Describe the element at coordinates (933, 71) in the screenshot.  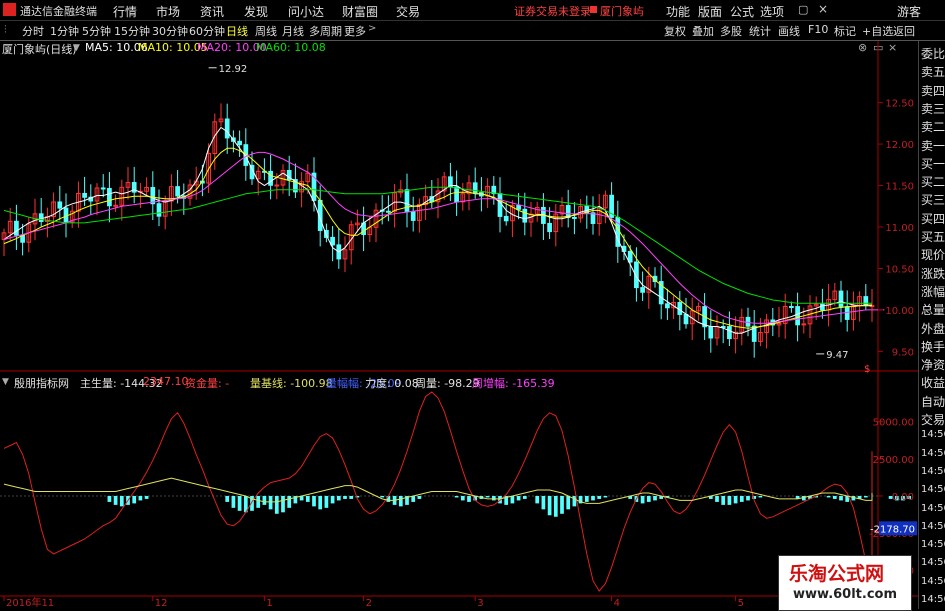
I see `side-item: 卖五` at that location.